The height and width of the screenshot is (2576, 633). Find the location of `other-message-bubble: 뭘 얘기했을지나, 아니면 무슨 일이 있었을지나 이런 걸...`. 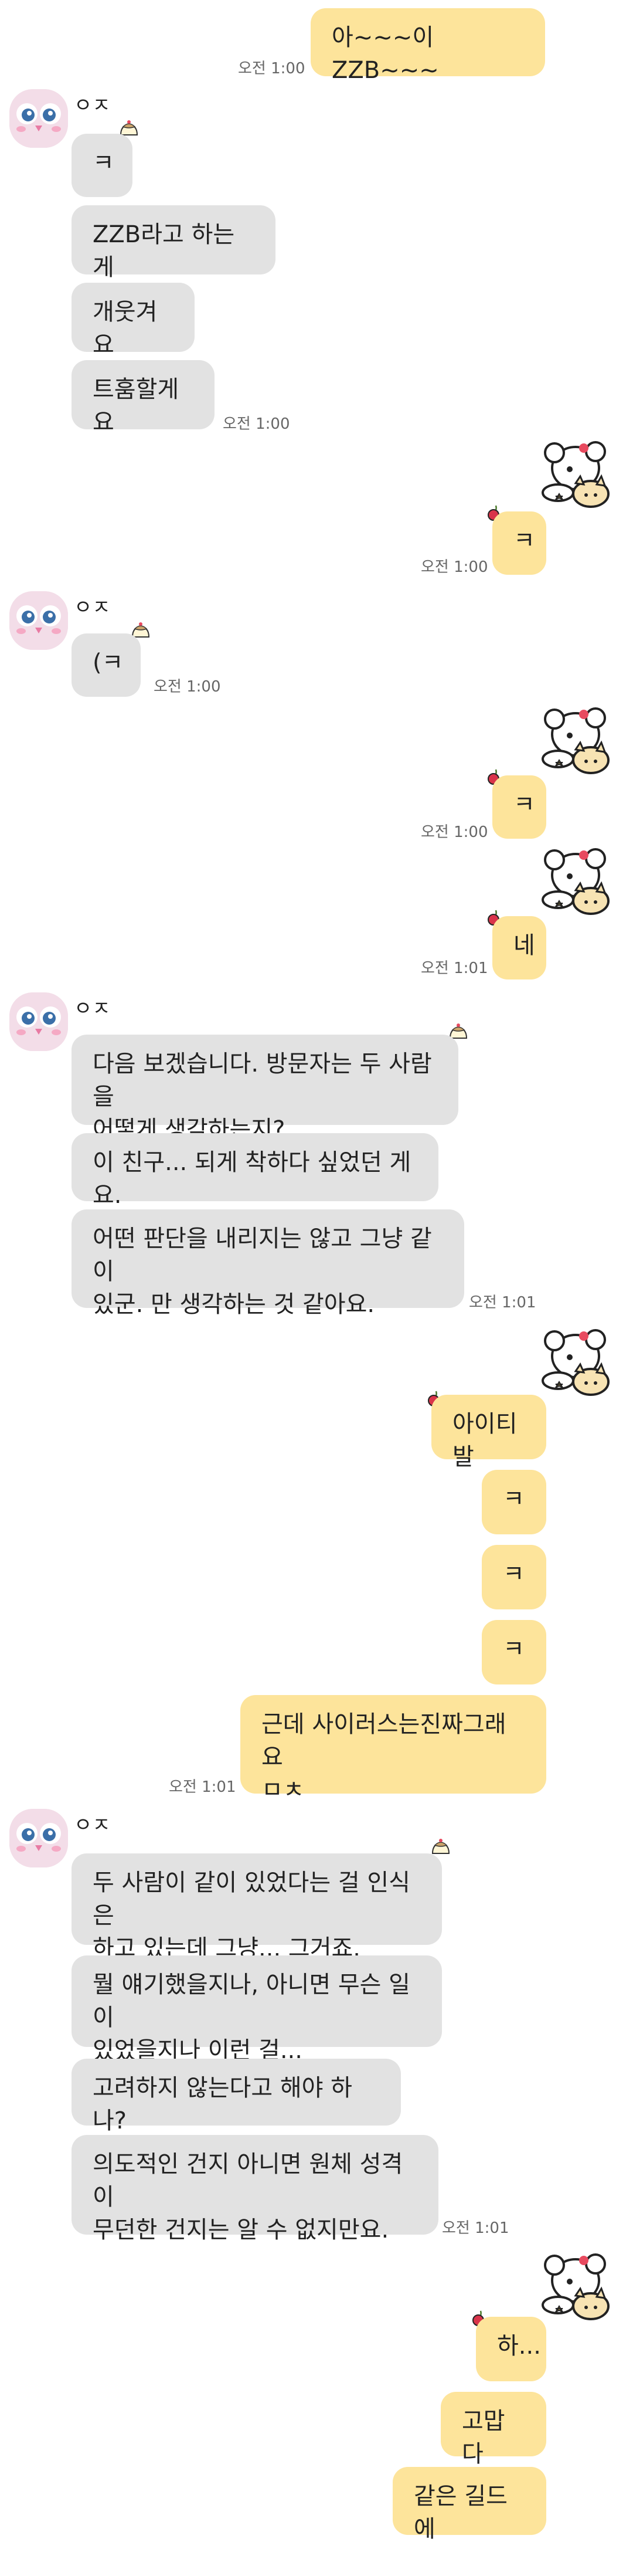

other-message-bubble: 뭘 얘기했을지나, 아니면 무슨 일이 있었을지나 이런 걸... is located at coordinates (257, 2010).